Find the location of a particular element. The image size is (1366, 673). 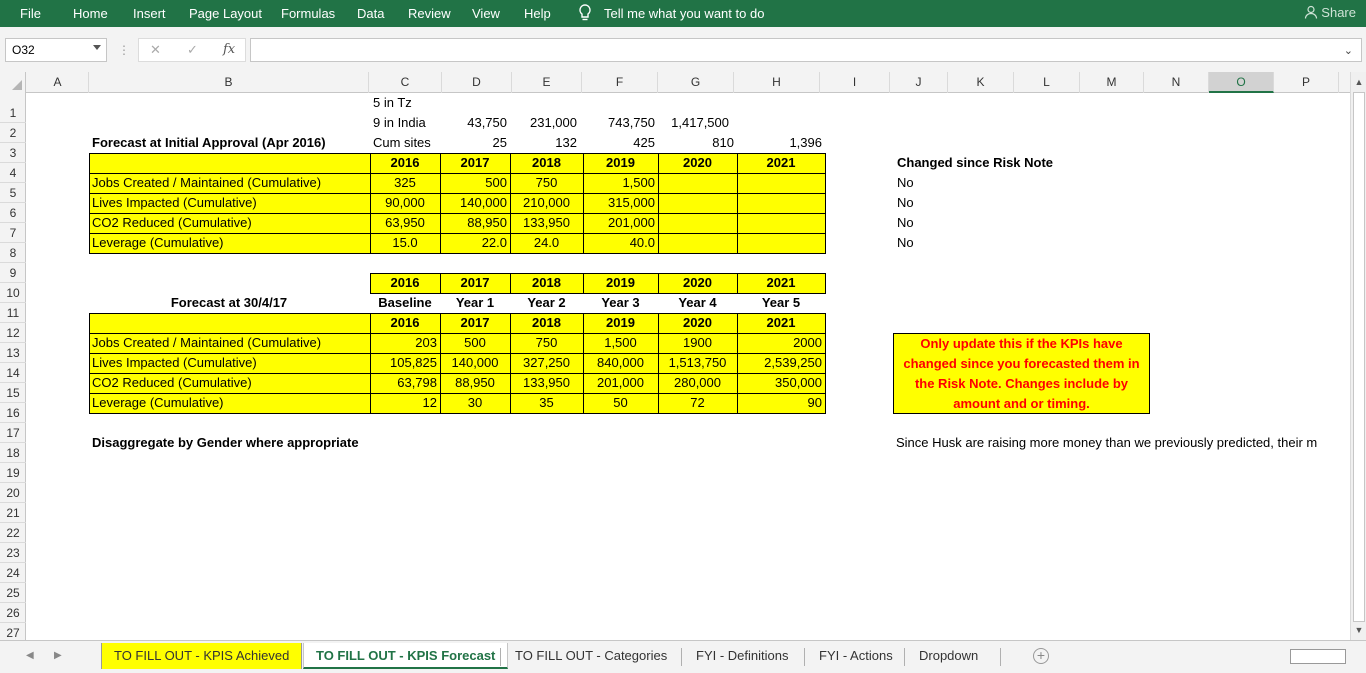

horizontal-scrollbar is located at coordinates (1318, 656).